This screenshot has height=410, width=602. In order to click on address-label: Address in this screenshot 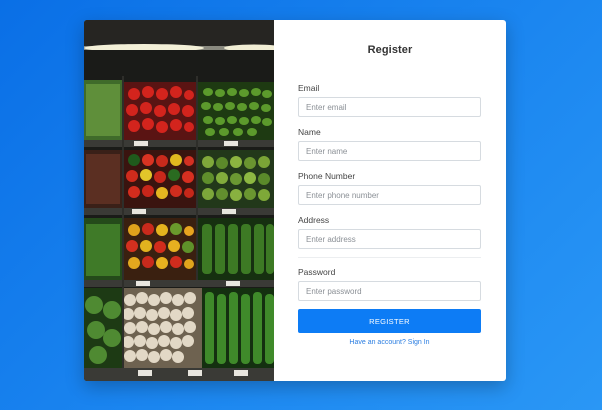, I will do `click(314, 220)`.